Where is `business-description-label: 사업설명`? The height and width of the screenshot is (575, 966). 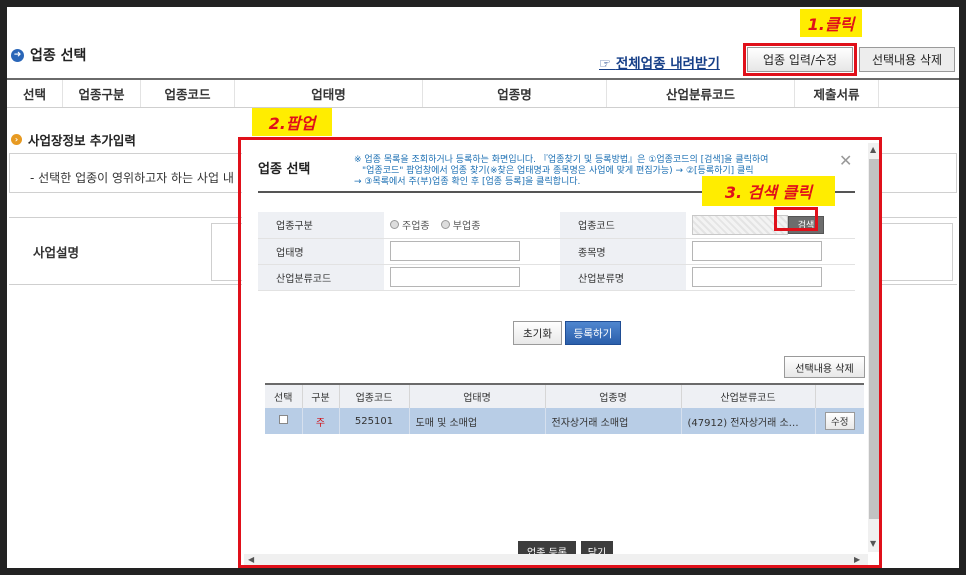 business-description-label: 사업설명 is located at coordinates (56, 252).